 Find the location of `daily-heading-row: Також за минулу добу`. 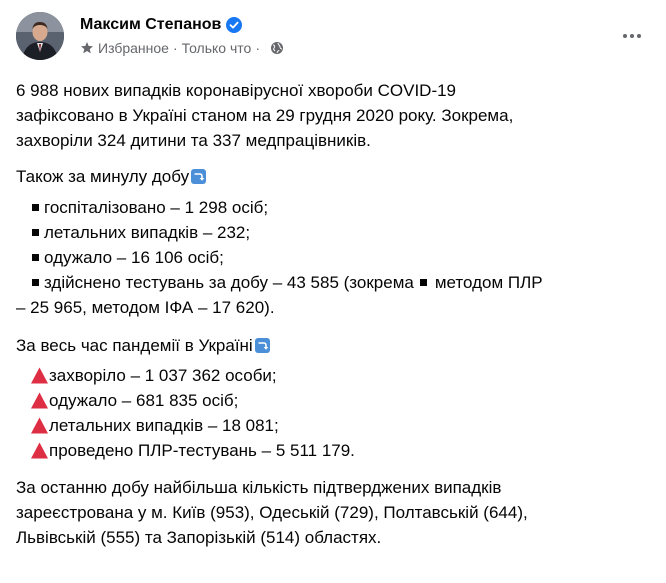

daily-heading-row: Також за минулу добу is located at coordinates (316, 176).